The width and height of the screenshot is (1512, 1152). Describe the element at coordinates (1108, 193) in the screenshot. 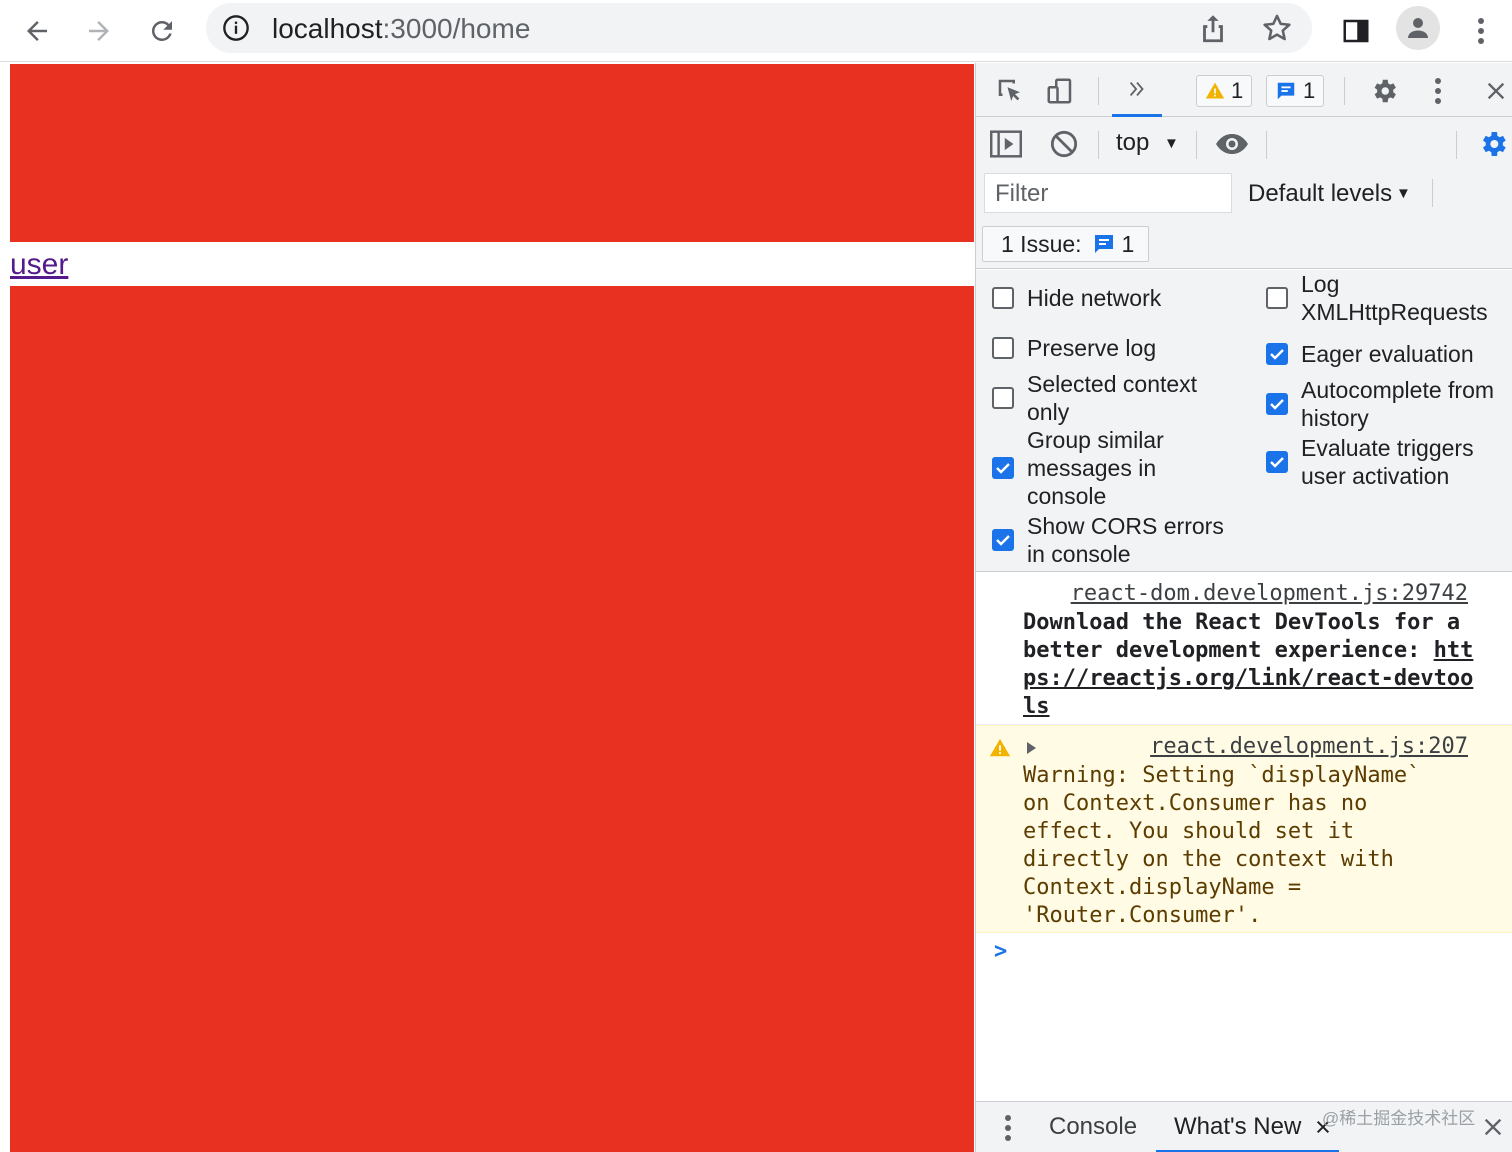

I see `filter-input: Filter` at that location.